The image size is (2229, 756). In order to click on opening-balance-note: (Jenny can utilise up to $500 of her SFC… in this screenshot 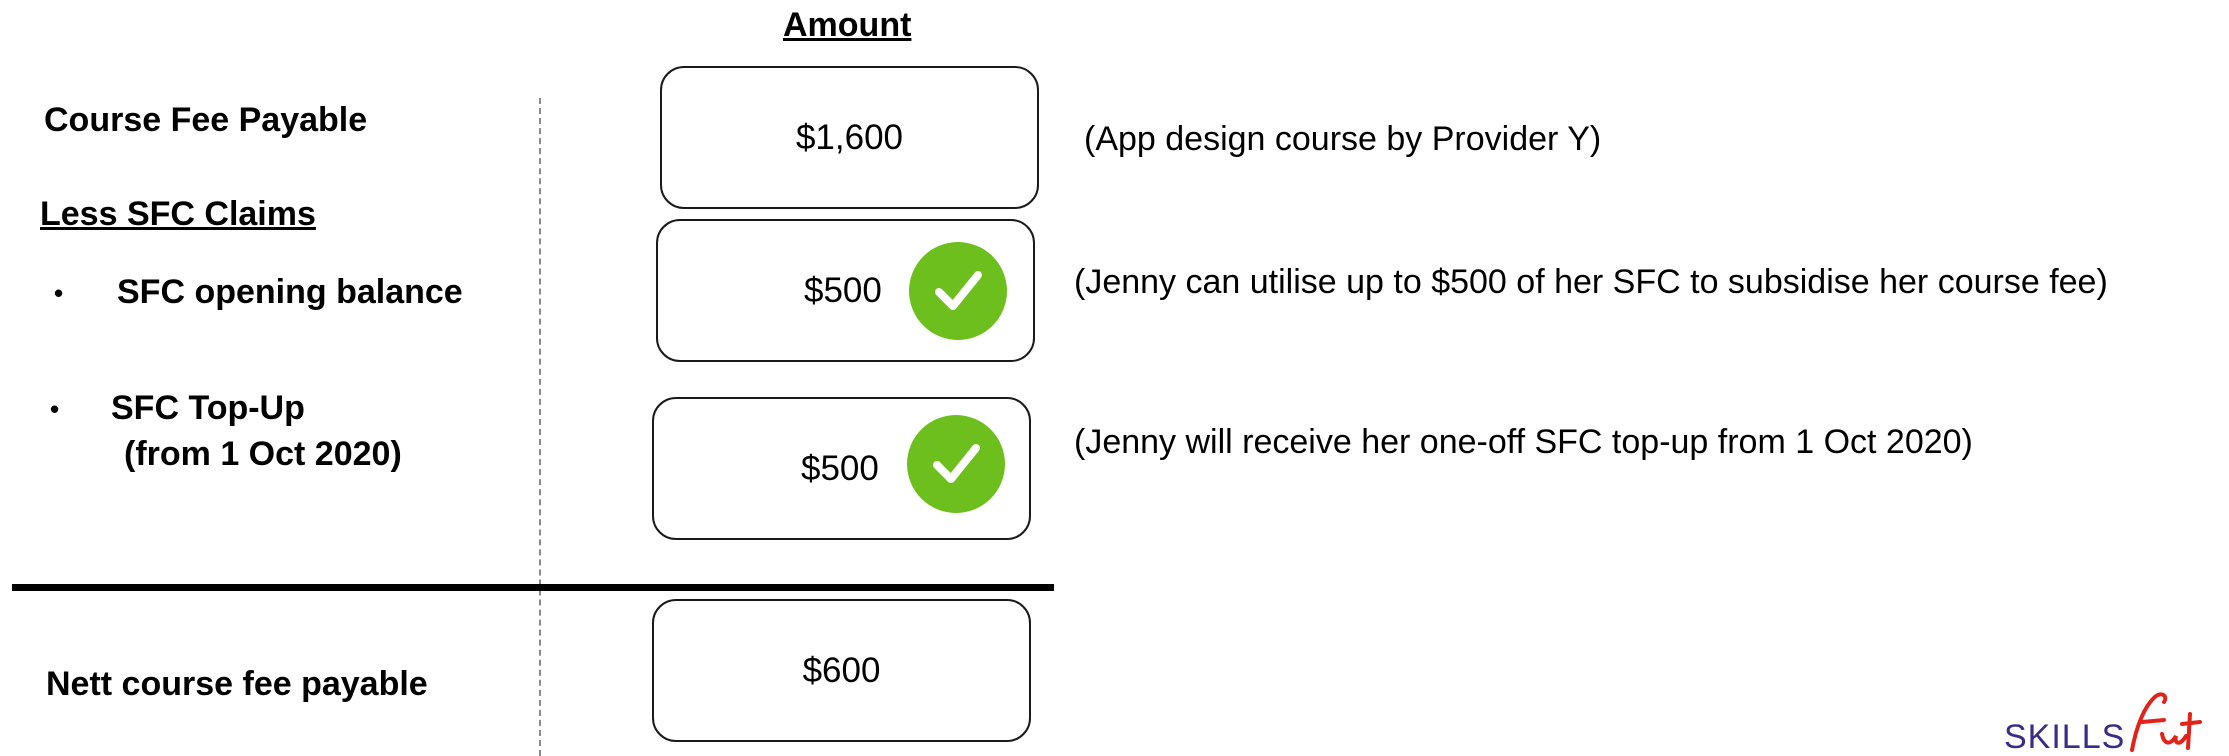, I will do `click(1591, 282)`.